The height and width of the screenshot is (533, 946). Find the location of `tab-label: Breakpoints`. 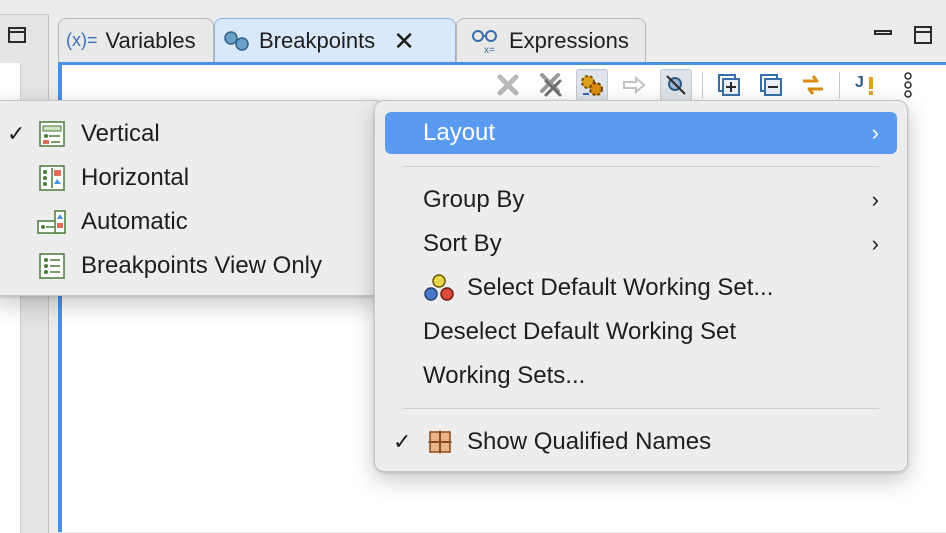

tab-label: Breakpoints is located at coordinates (317, 40).